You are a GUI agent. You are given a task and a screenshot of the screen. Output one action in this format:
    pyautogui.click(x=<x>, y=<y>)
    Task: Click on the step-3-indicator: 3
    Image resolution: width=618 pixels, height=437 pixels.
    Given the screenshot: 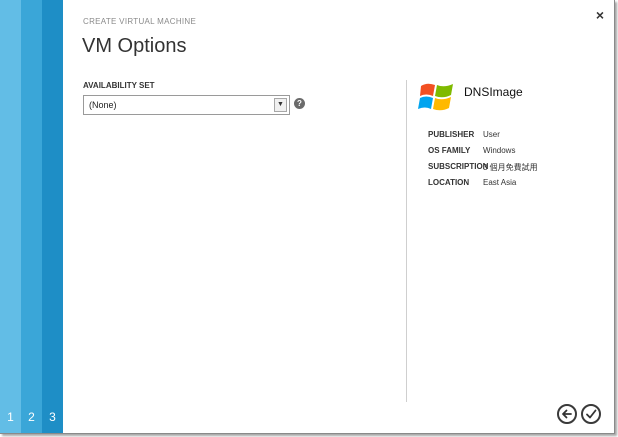 What is the action you would take?
    pyautogui.click(x=52, y=417)
    